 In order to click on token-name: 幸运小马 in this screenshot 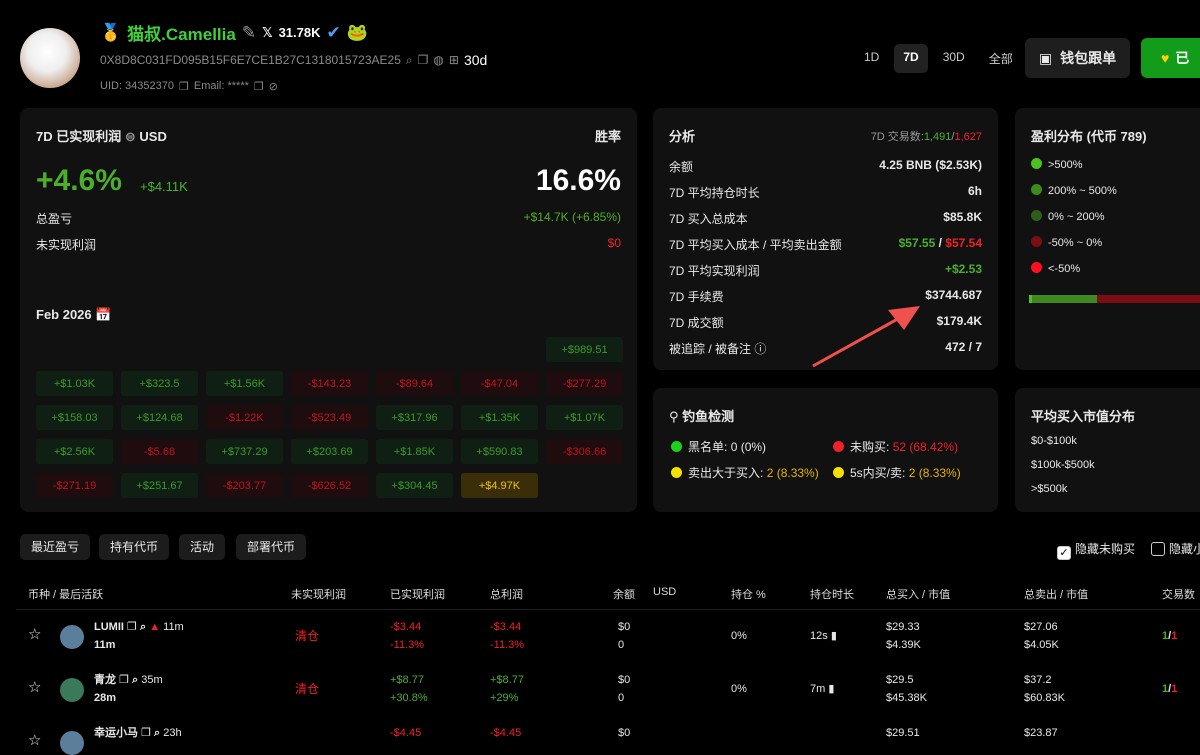, I will do `click(116, 733)`.